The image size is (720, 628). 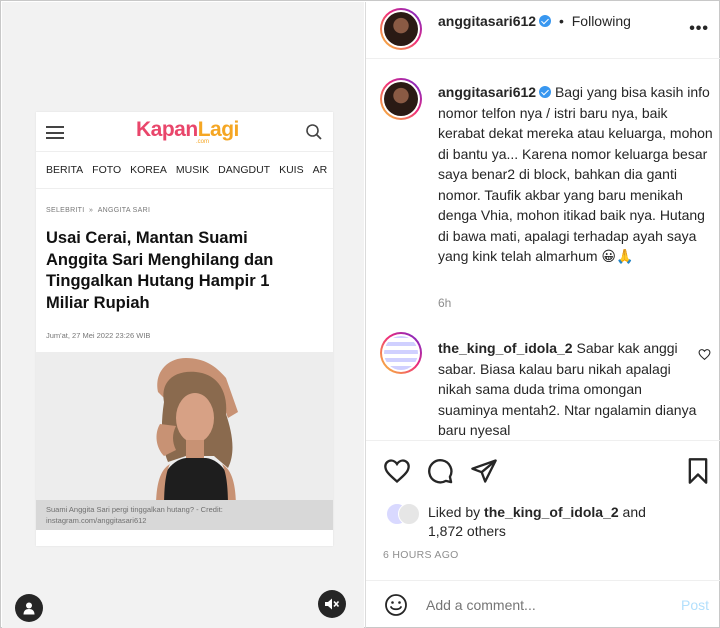 I want to click on search-icon, so click(x=314, y=132).